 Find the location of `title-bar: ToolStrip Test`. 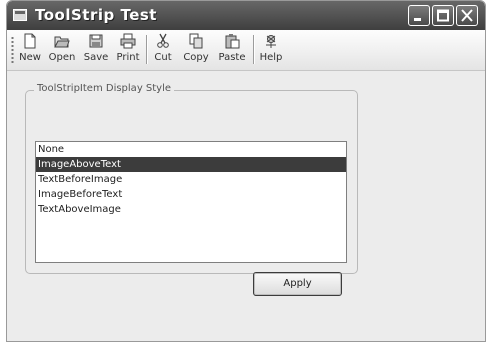

title-bar: ToolStrip Test is located at coordinates (246, 15).